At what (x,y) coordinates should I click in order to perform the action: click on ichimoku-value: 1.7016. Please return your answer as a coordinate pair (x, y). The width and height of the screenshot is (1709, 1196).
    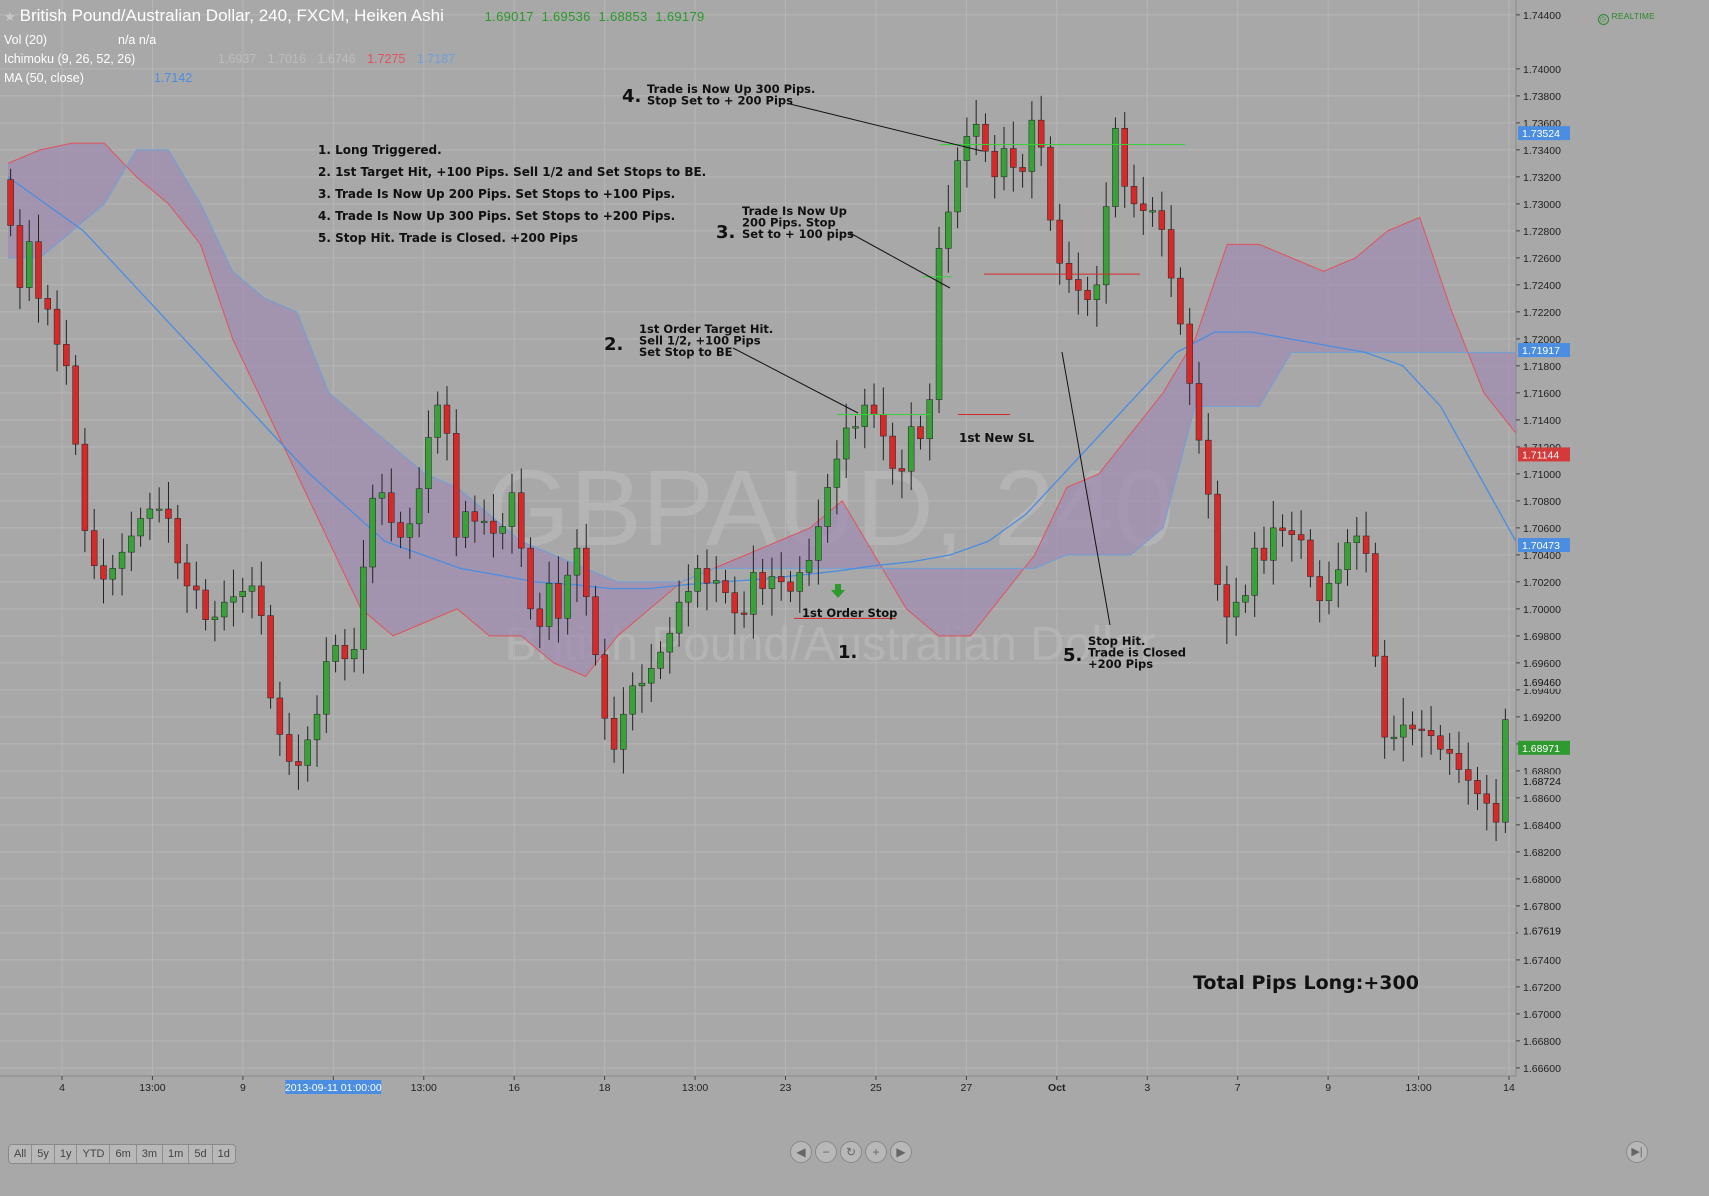
    Looking at the image, I should click on (286, 59).